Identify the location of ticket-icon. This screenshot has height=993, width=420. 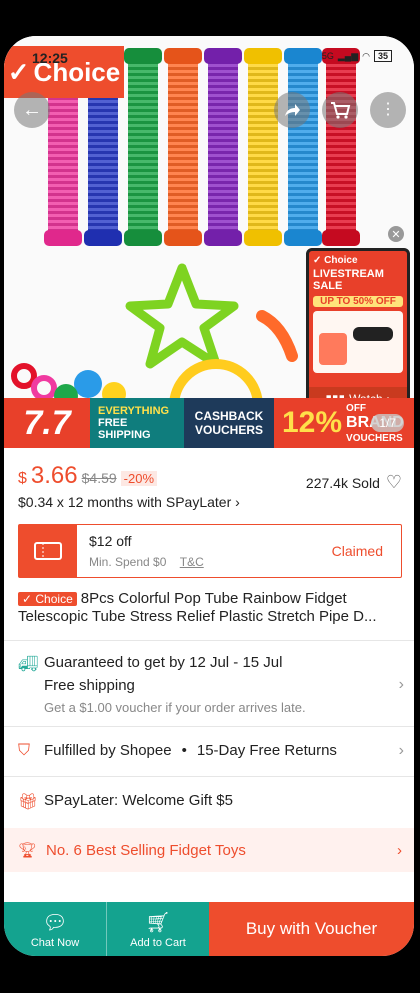
(48, 551).